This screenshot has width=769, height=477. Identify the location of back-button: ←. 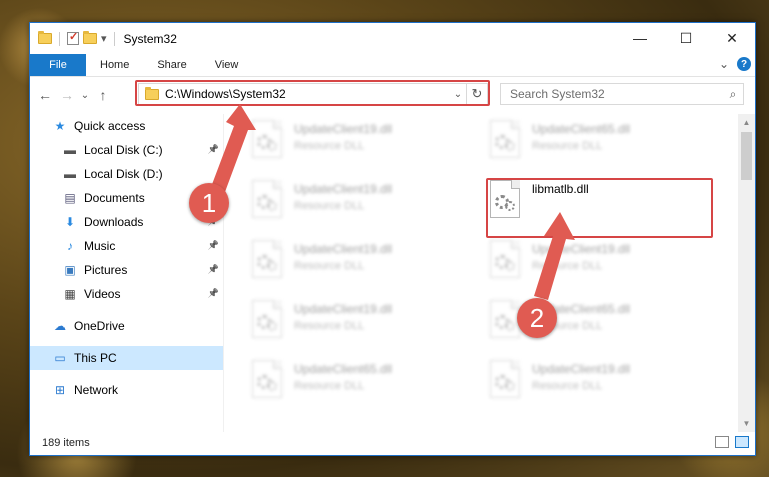
(45, 95).